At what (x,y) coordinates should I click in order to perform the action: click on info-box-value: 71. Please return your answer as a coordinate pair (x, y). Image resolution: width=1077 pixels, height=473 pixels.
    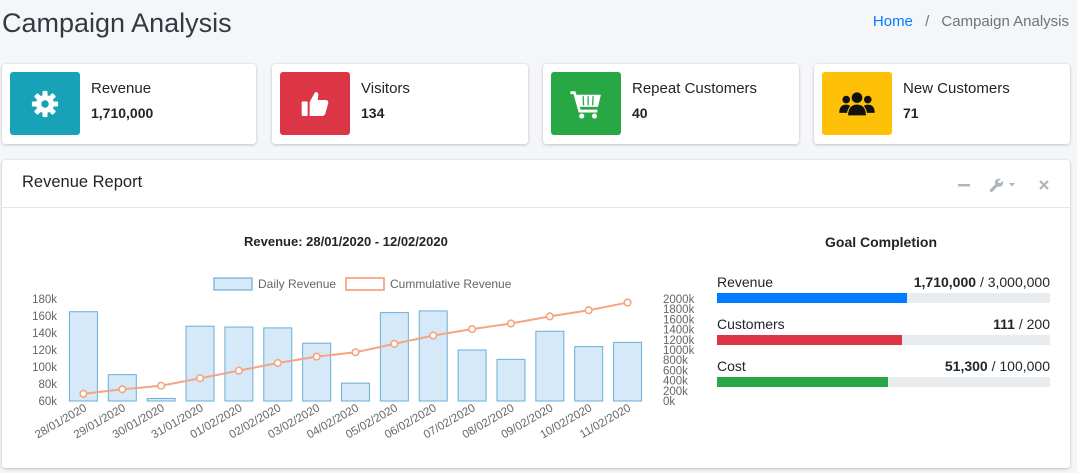
    Looking at the image, I should click on (911, 113).